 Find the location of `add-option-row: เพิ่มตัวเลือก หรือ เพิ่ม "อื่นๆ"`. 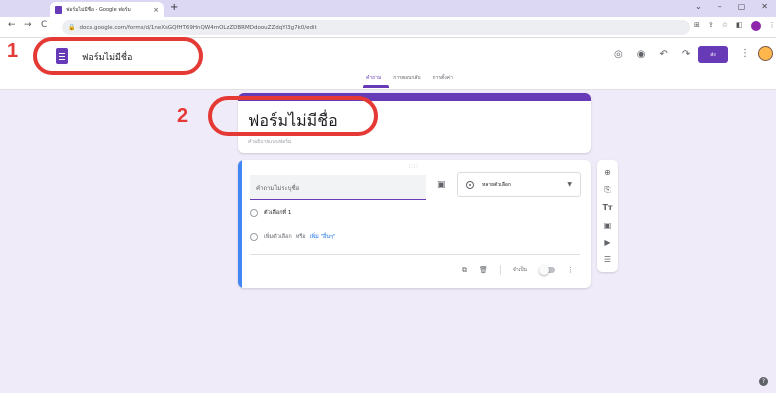

add-option-row: เพิ่มตัวเลือก หรือ เพิ่ม "อื่นๆ" is located at coordinates (293, 237).